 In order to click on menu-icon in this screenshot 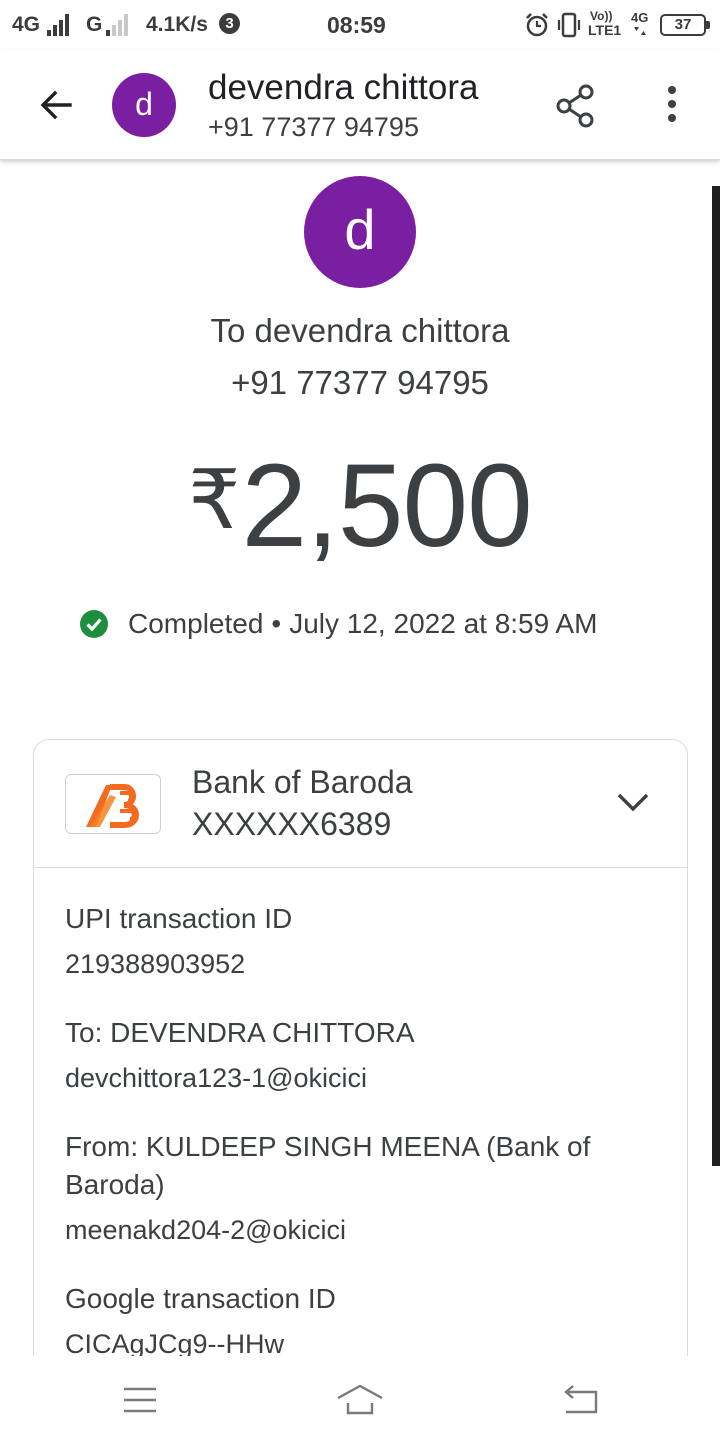, I will do `click(140, 1400)`.